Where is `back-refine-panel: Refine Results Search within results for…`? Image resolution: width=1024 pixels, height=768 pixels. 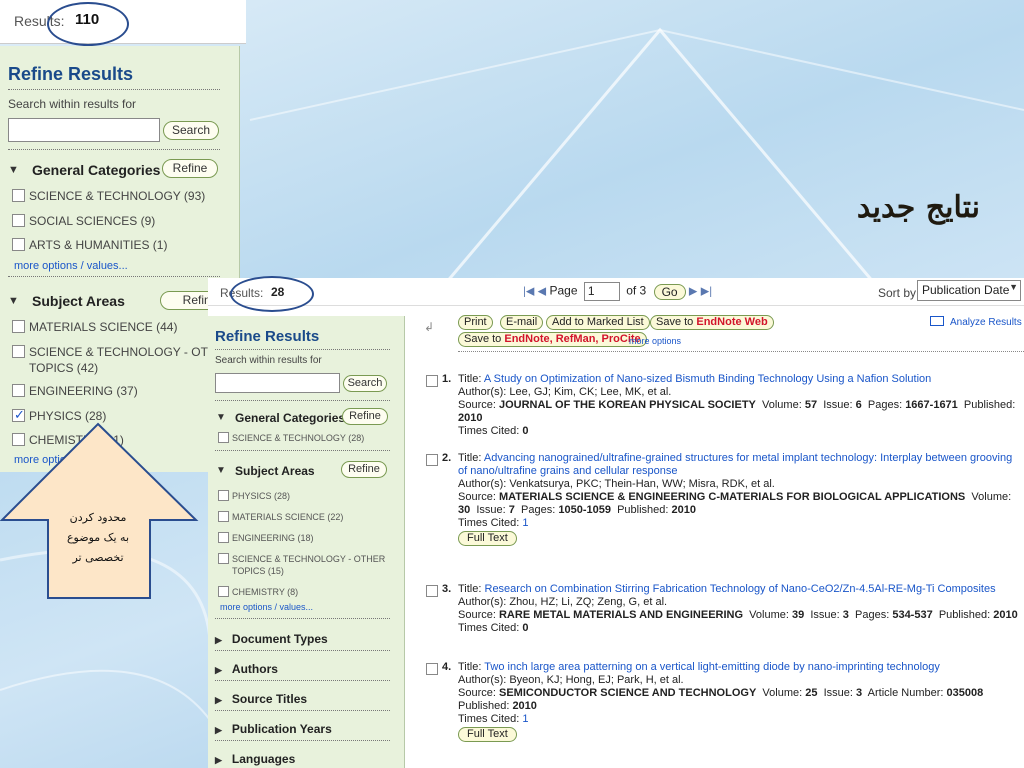
back-refine-panel: Refine Results Search within results for… is located at coordinates (120, 259).